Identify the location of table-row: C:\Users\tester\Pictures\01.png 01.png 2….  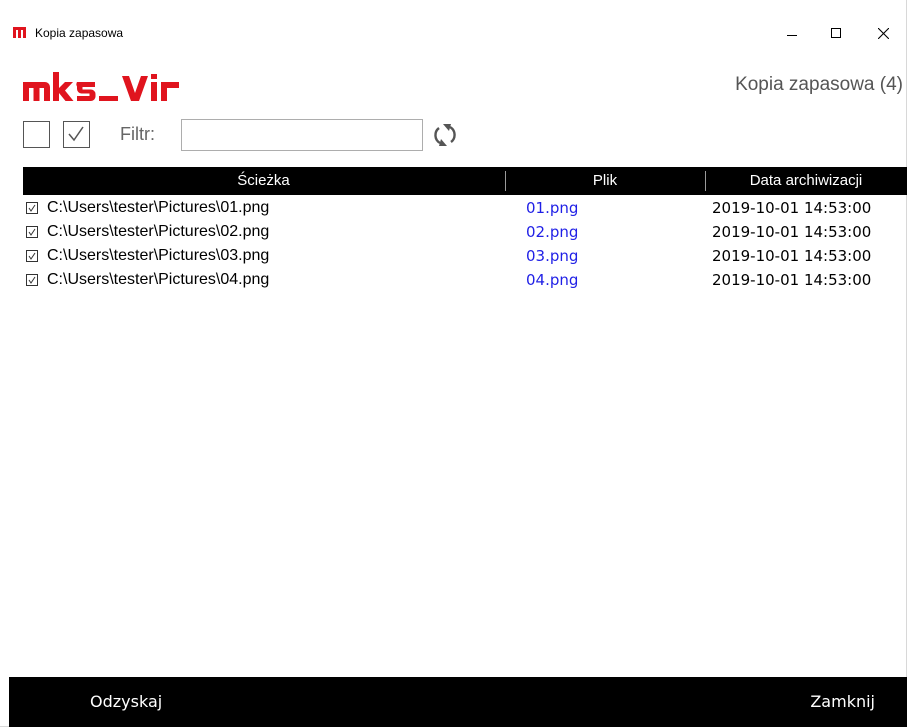
(466, 210).